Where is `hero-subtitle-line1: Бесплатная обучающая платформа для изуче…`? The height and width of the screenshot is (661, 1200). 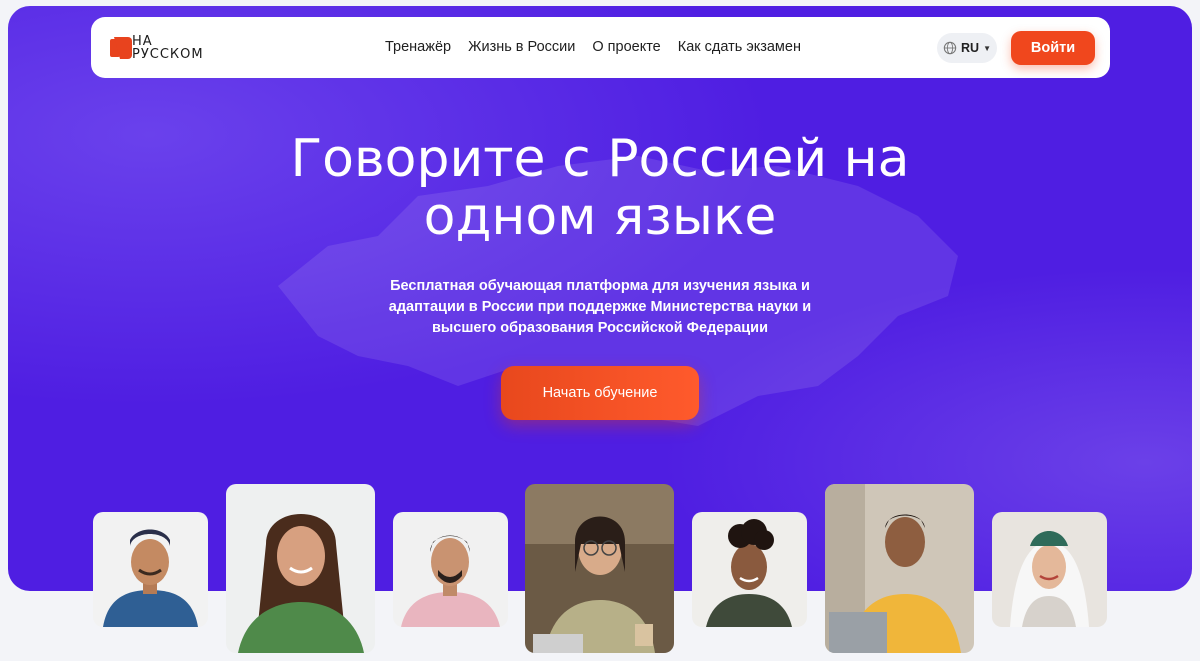
hero-subtitle-line1: Бесплатная обучающая платформа для изуче… is located at coordinates (600, 286).